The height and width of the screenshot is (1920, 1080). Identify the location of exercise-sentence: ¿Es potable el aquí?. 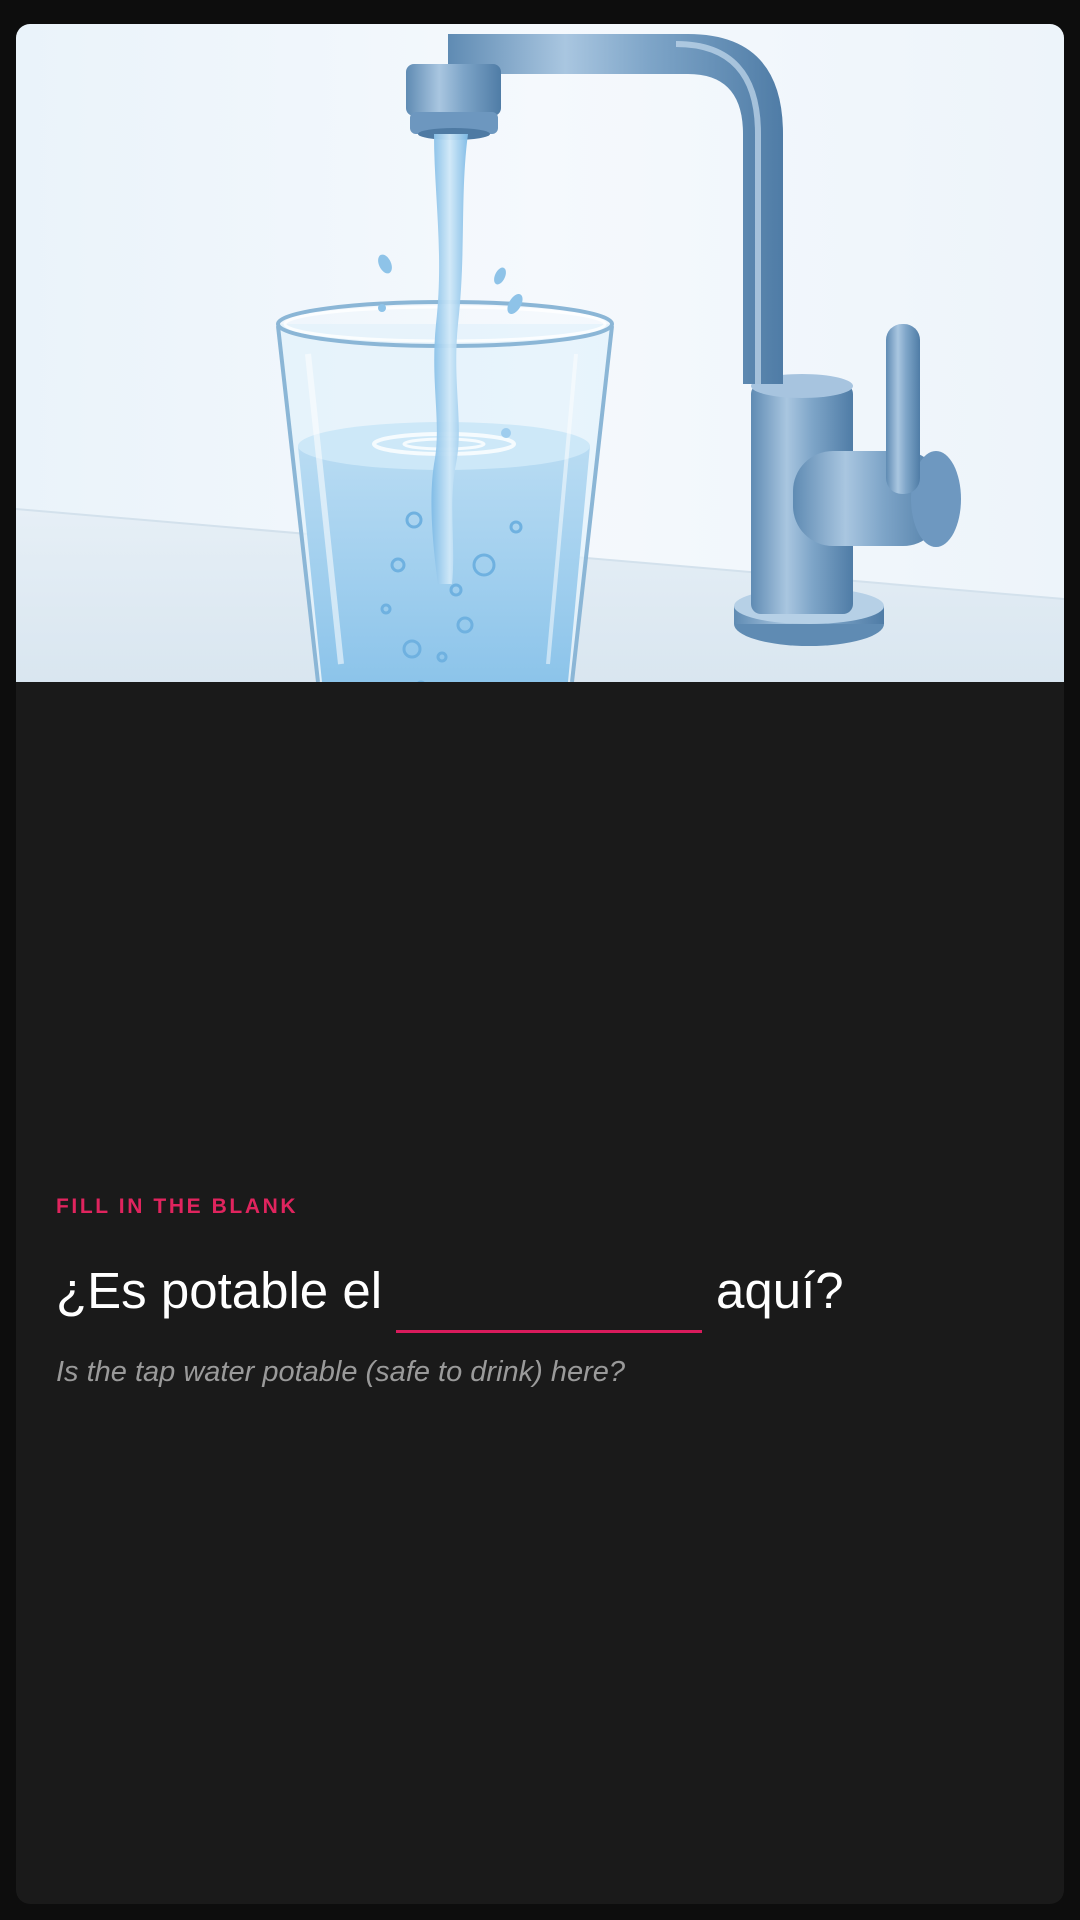
(540, 1293).